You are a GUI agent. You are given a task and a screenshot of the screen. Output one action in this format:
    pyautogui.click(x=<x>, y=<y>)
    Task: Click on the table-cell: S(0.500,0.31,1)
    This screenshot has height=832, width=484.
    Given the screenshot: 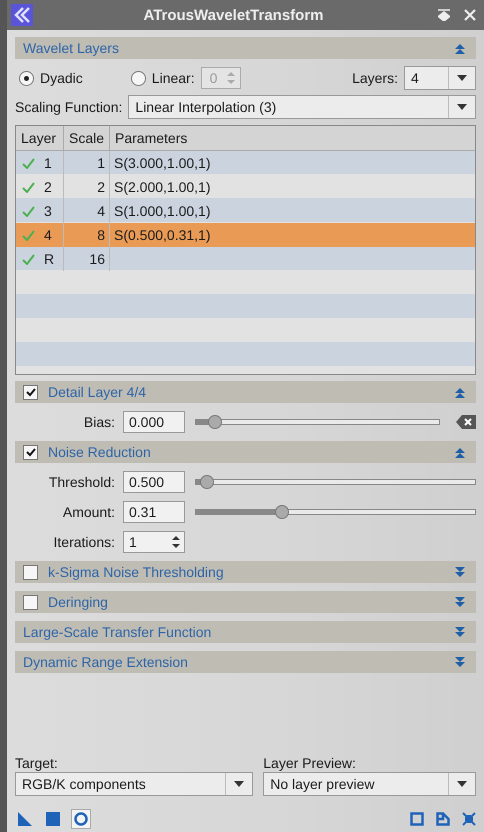 What is the action you would take?
    pyautogui.click(x=162, y=235)
    